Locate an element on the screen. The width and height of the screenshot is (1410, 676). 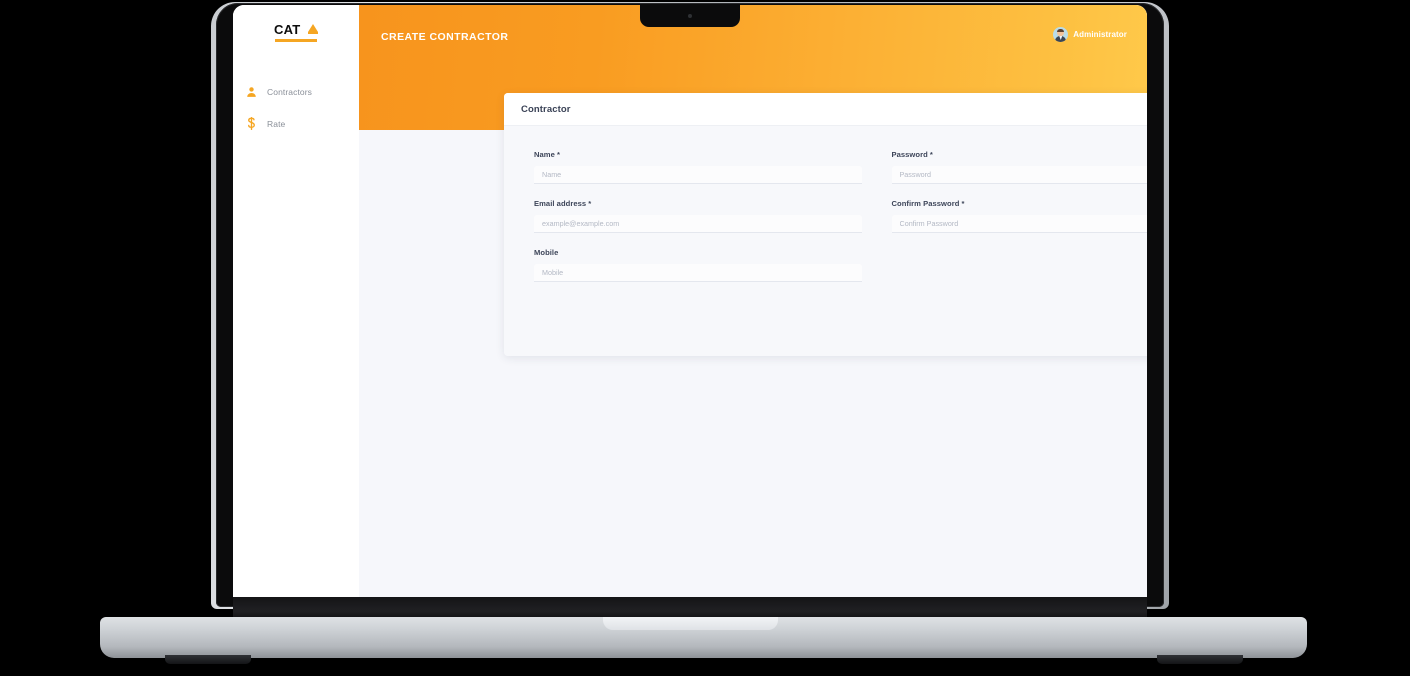
screen-notch is located at coordinates (690, 16).